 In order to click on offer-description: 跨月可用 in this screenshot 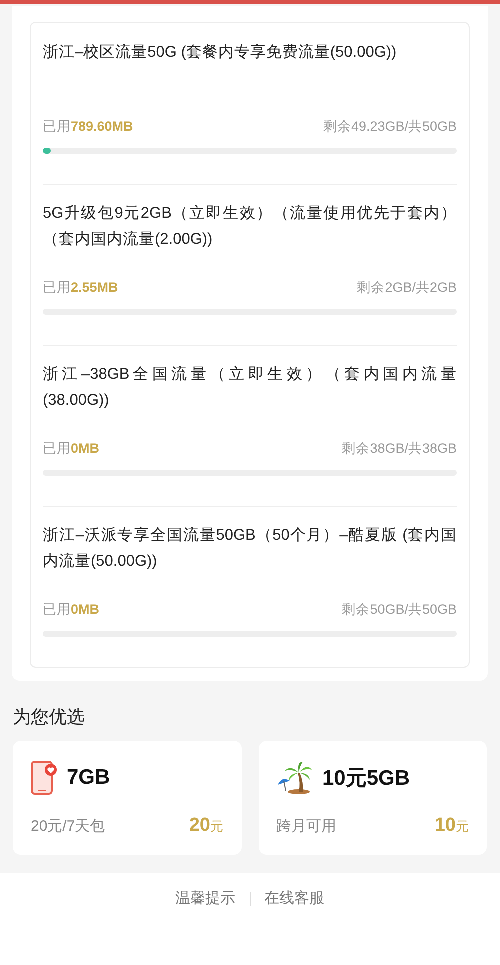, I will do `click(306, 826)`.